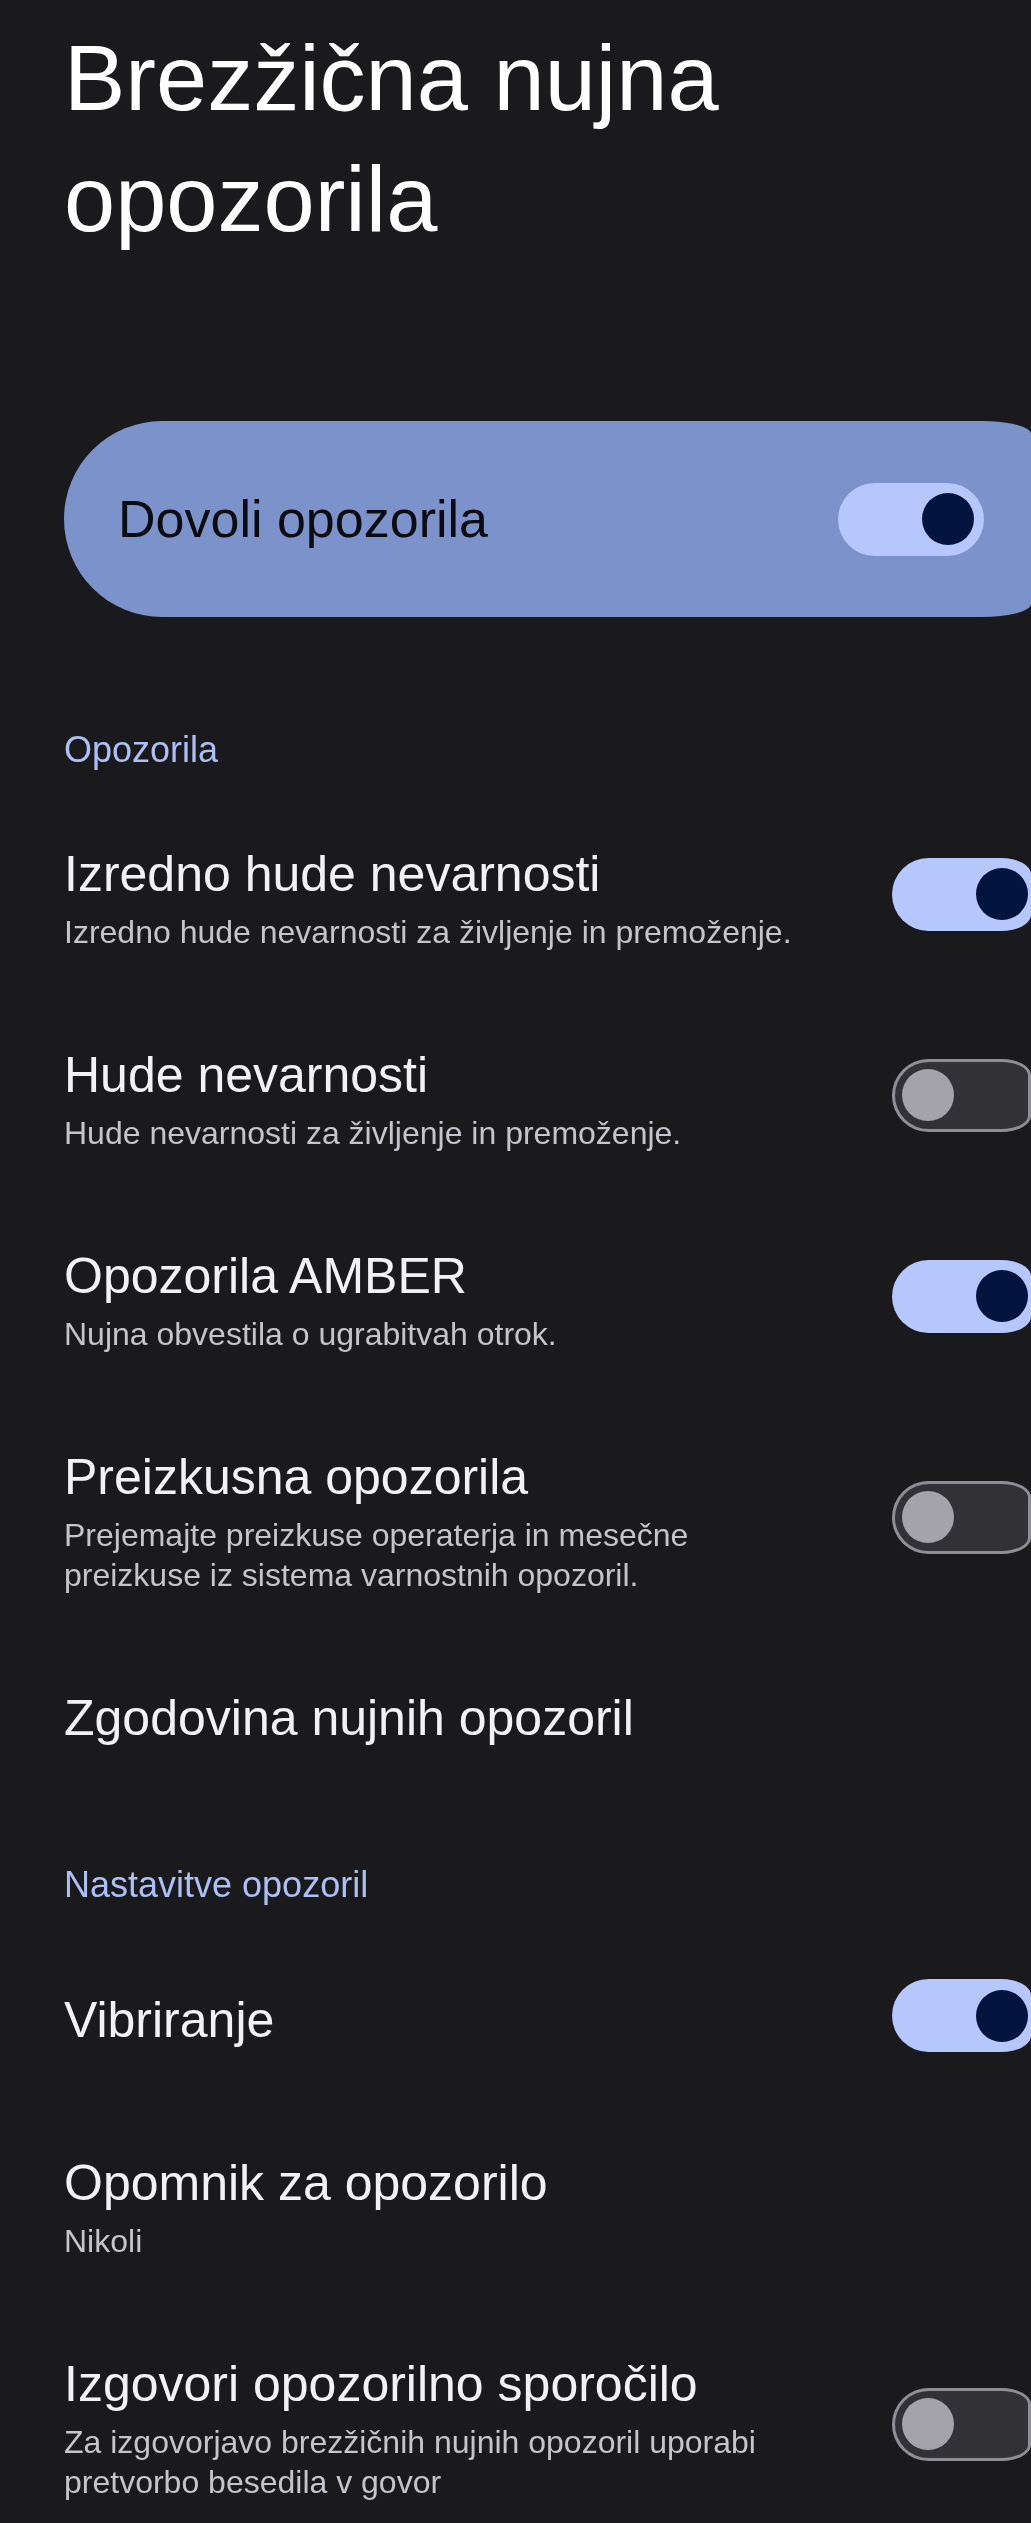 This screenshot has width=1031, height=2523. Describe the element at coordinates (392, 139) in the screenshot. I see `page-title: Brezžična nujna opozorila` at that location.